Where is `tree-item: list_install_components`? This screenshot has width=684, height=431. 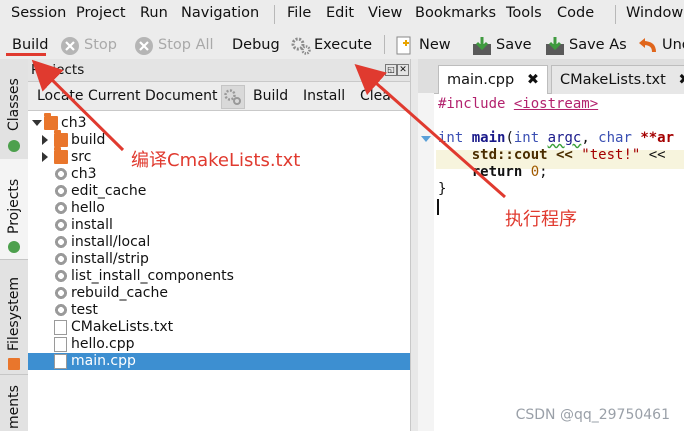
tree-item: list_install_components is located at coordinates (219, 276).